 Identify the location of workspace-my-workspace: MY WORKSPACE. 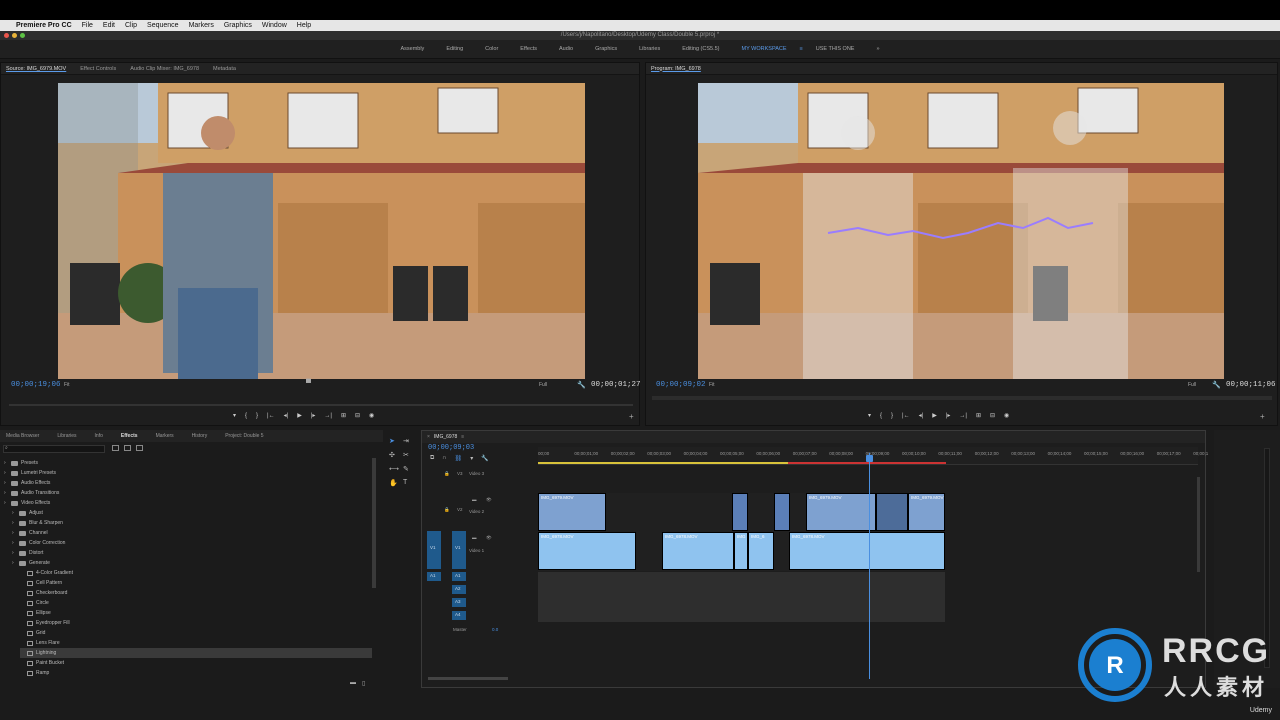
(764, 49).